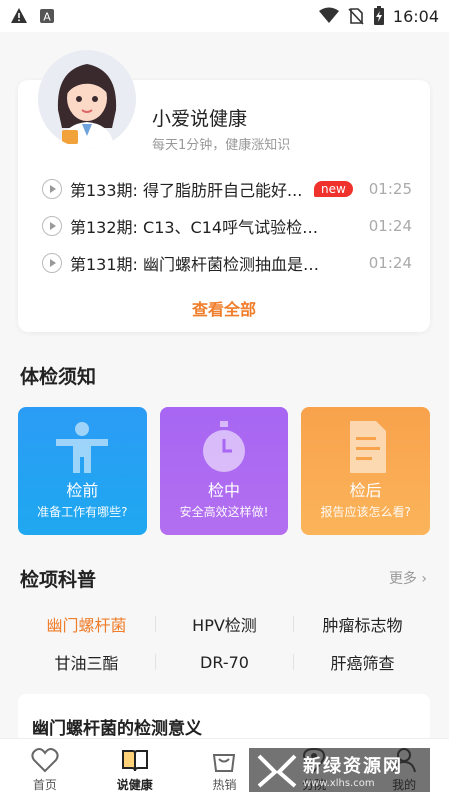 This screenshot has height=800, width=449. Describe the element at coordinates (356, 16) in the screenshot. I see `no-sim-icon` at that location.